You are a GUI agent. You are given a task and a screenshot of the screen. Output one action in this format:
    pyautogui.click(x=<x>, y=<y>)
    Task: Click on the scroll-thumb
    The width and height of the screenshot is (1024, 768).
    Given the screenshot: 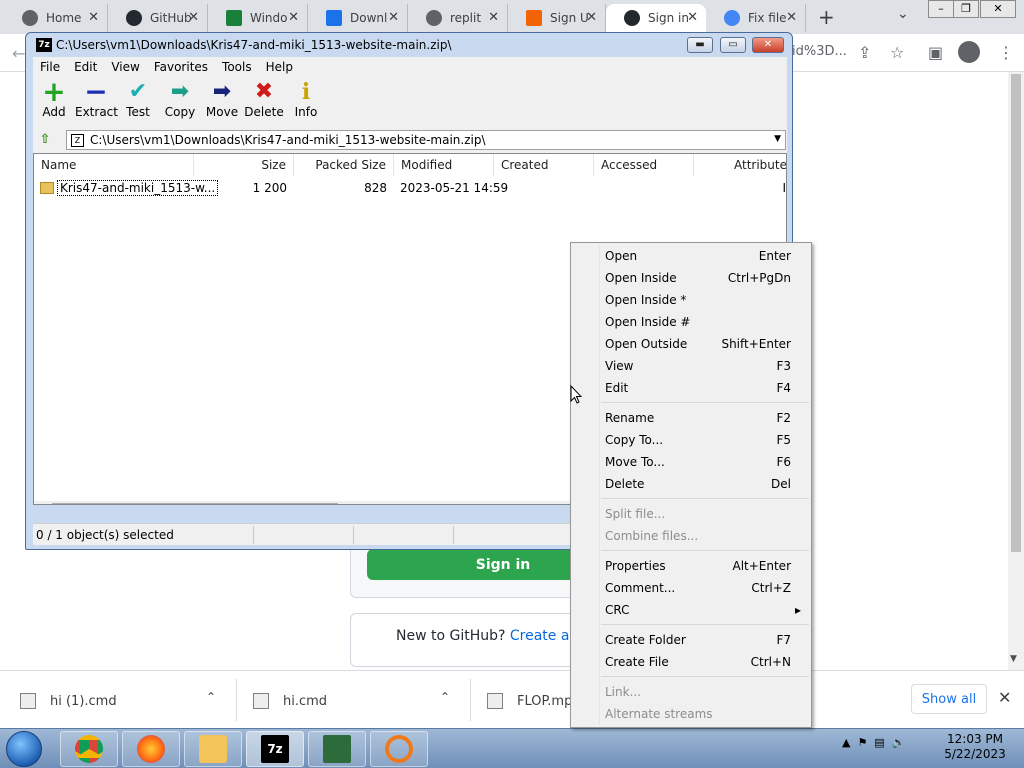 What is the action you would take?
    pyautogui.click(x=195, y=503)
    